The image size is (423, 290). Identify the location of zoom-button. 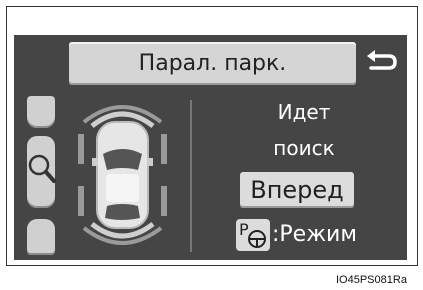
(41, 172).